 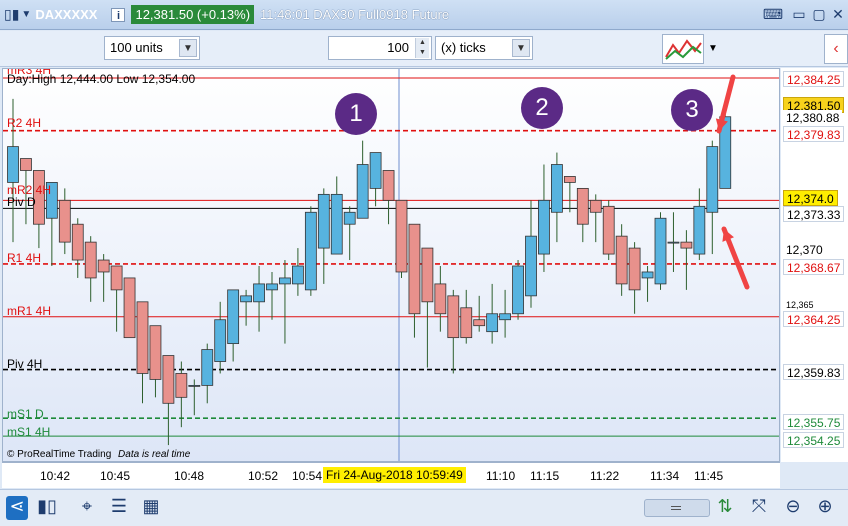 I want to click on price-label-highlight: 12,374.0, so click(x=810, y=198).